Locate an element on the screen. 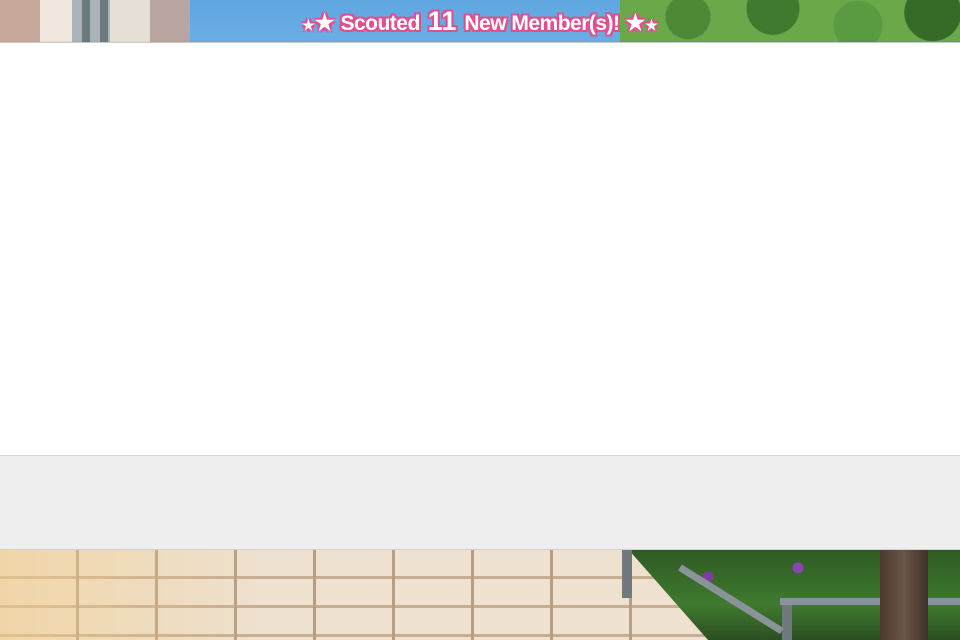 This screenshot has height=640, width=960. school-building is located at coordinates (95, 21).